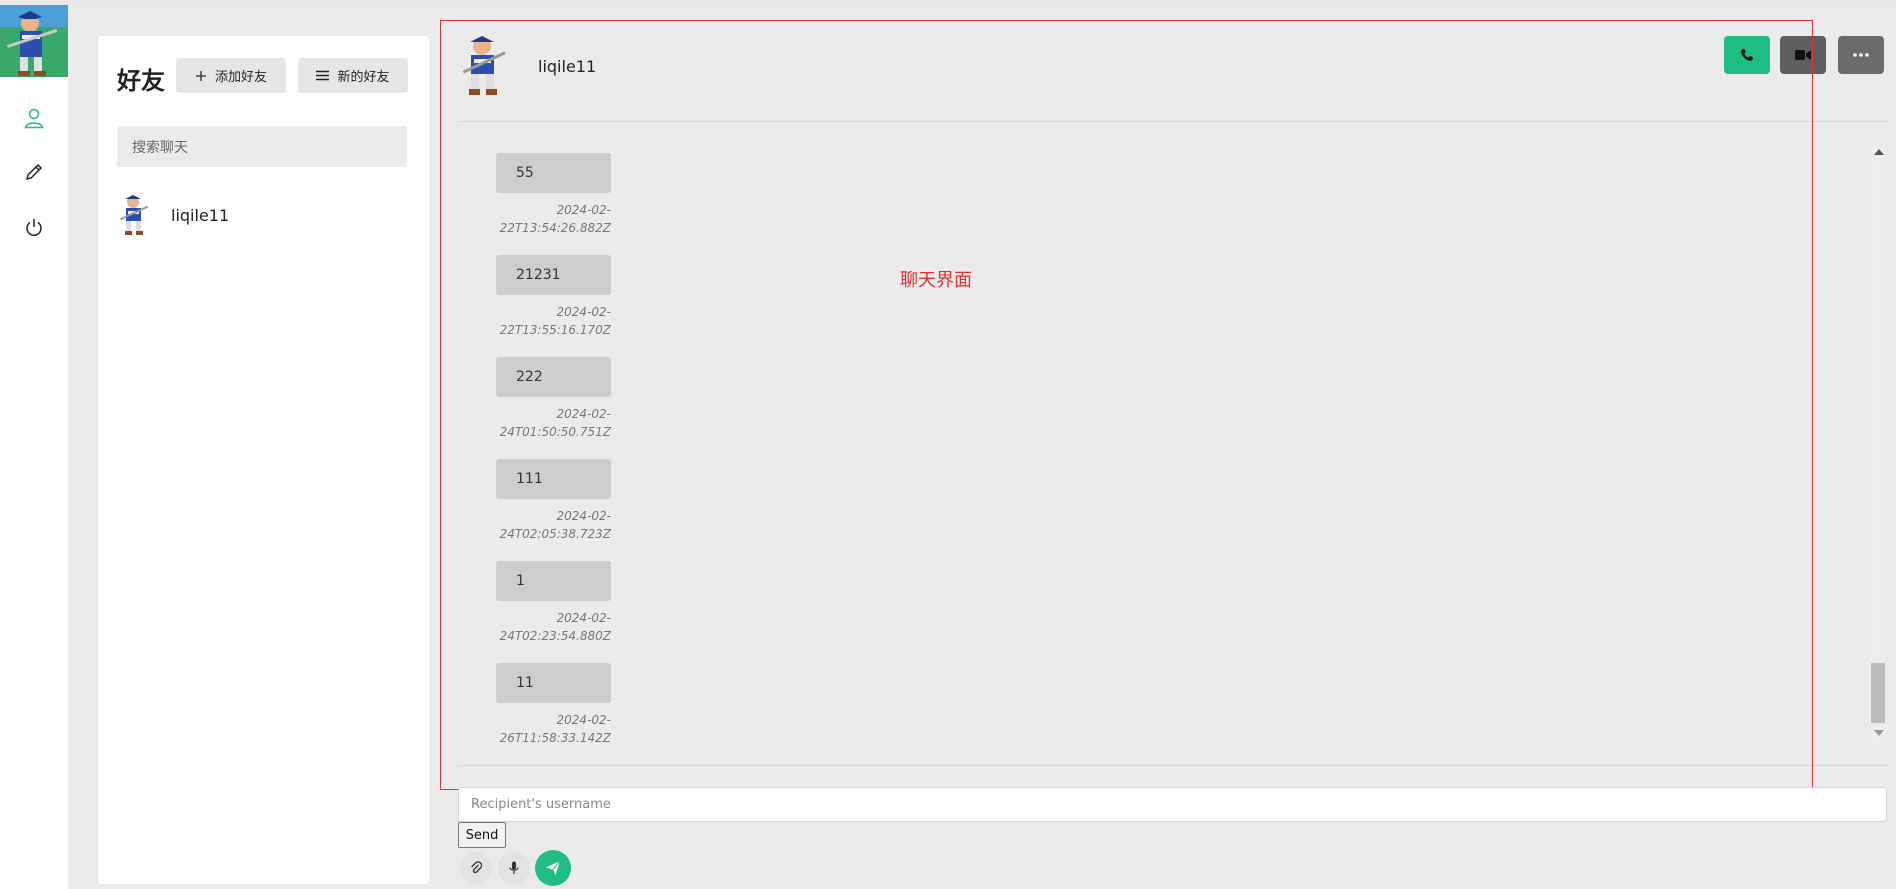  I want to click on message-bubble: 11, so click(553, 683).